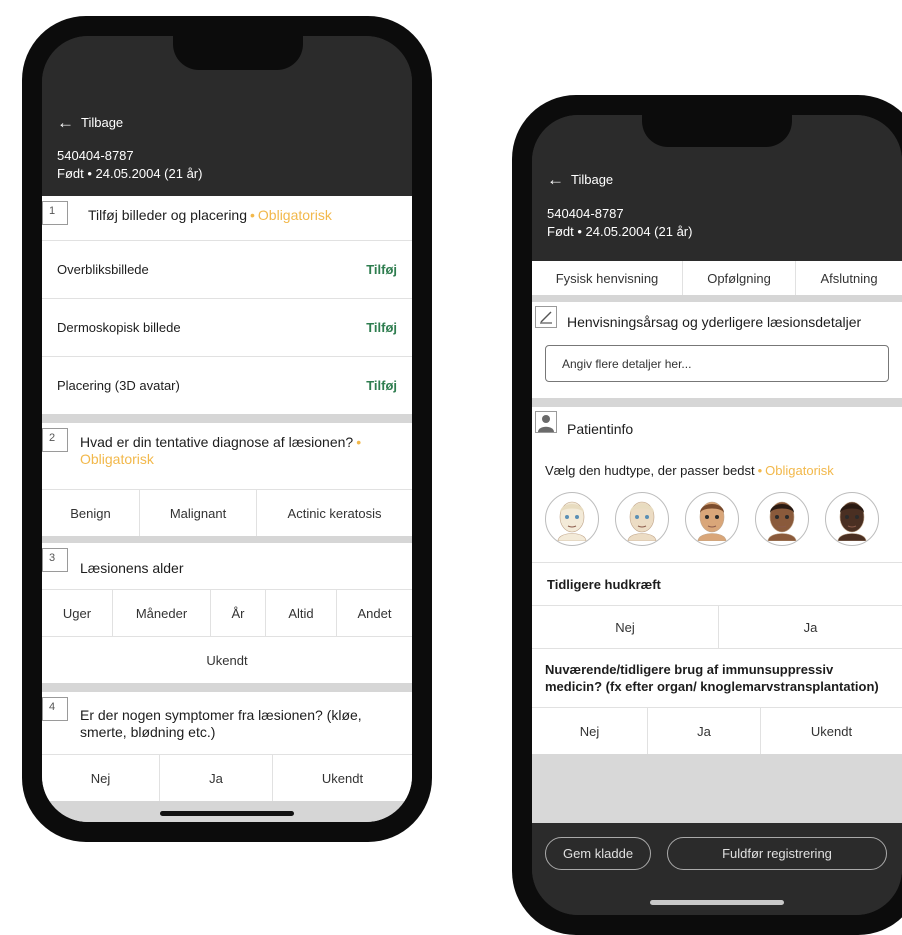  What do you see at coordinates (55, 560) in the screenshot?
I see `question-number: 3` at bounding box center [55, 560].